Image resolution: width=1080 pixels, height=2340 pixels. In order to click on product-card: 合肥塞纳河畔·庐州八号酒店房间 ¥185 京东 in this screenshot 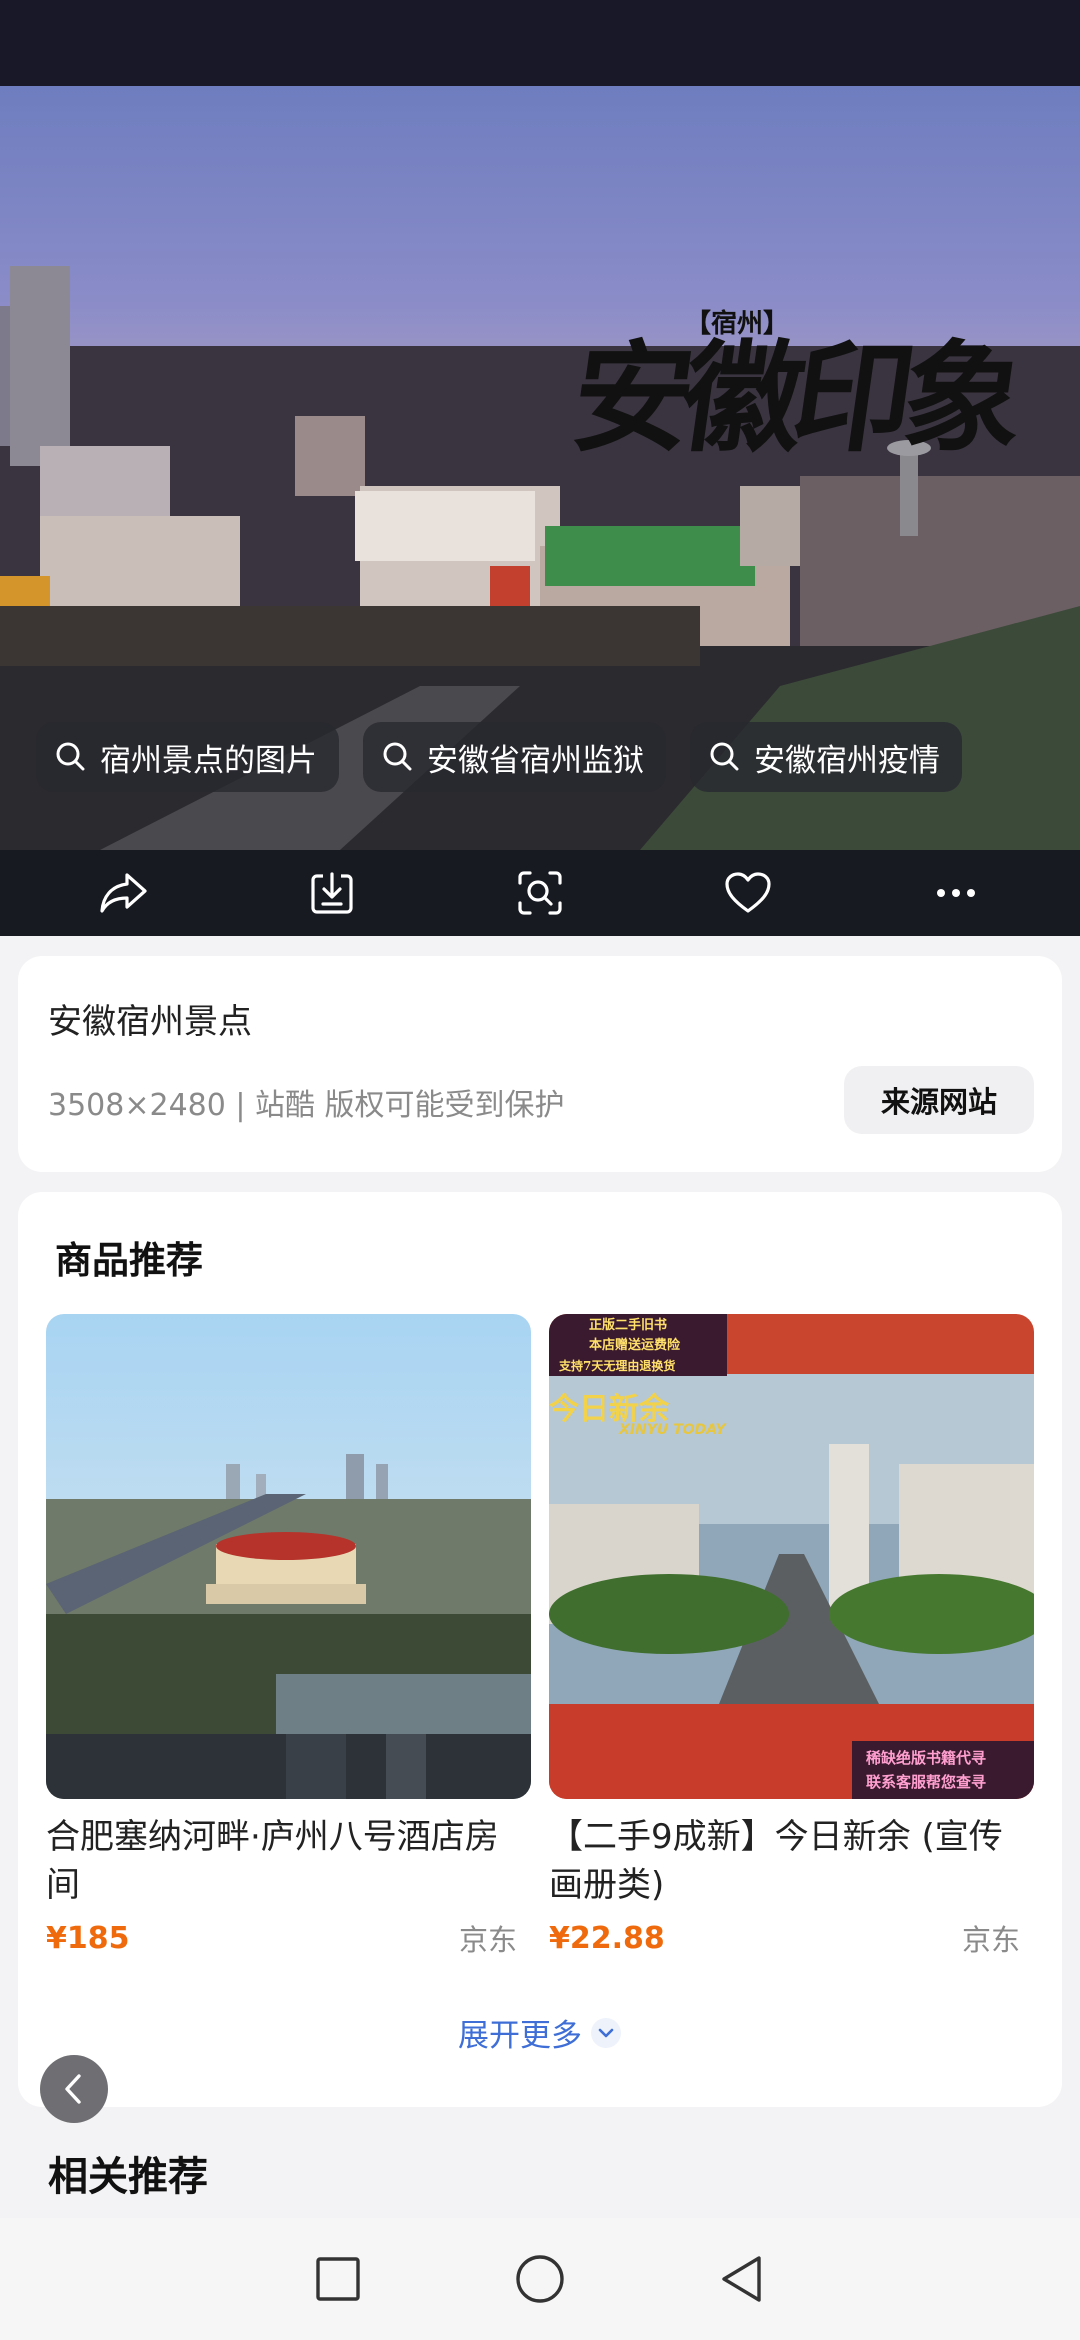, I will do `click(288, 1636)`.